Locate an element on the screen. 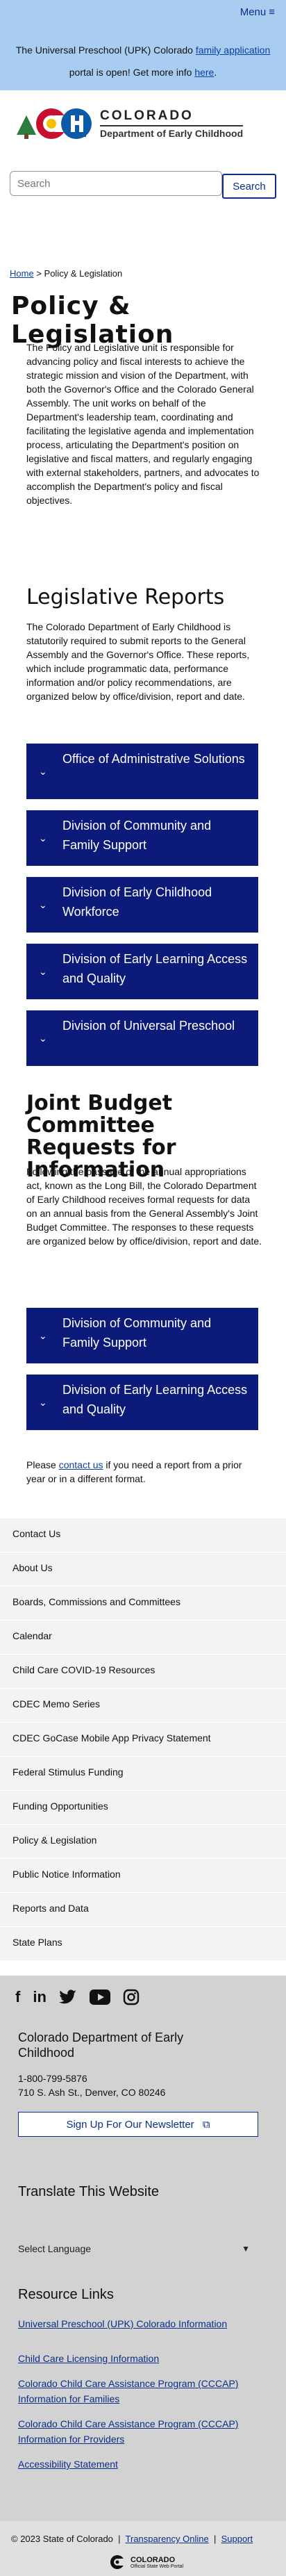 This screenshot has width=286, height=2576. transparency-link: Transparency Online is located at coordinates (167, 2539).